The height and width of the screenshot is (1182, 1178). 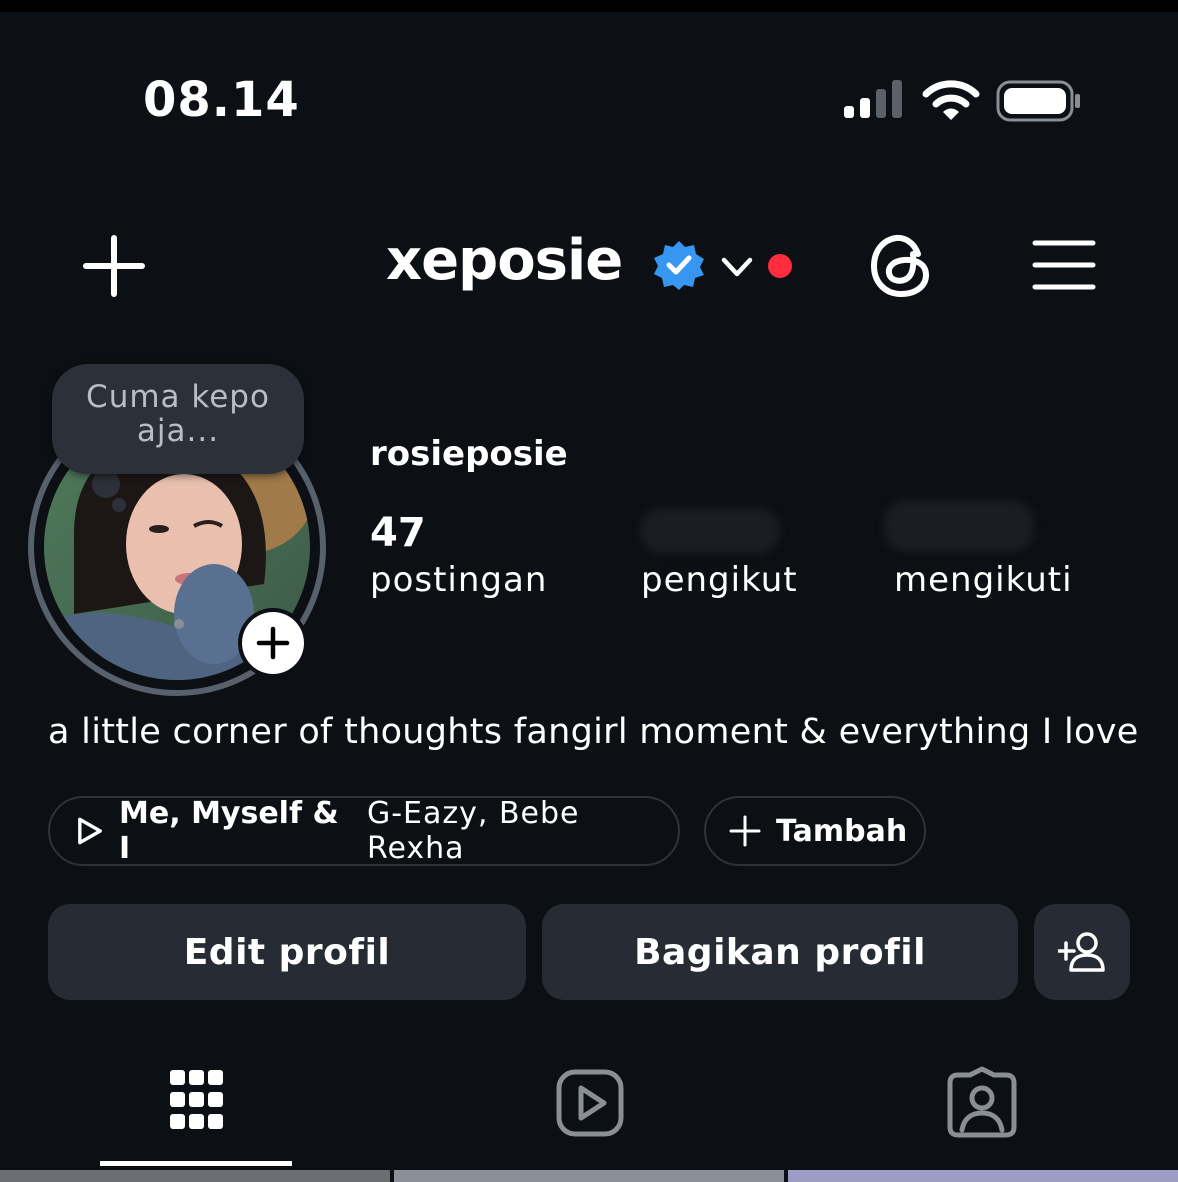 What do you see at coordinates (983, 580) in the screenshot?
I see `following-label: mengikuti` at bounding box center [983, 580].